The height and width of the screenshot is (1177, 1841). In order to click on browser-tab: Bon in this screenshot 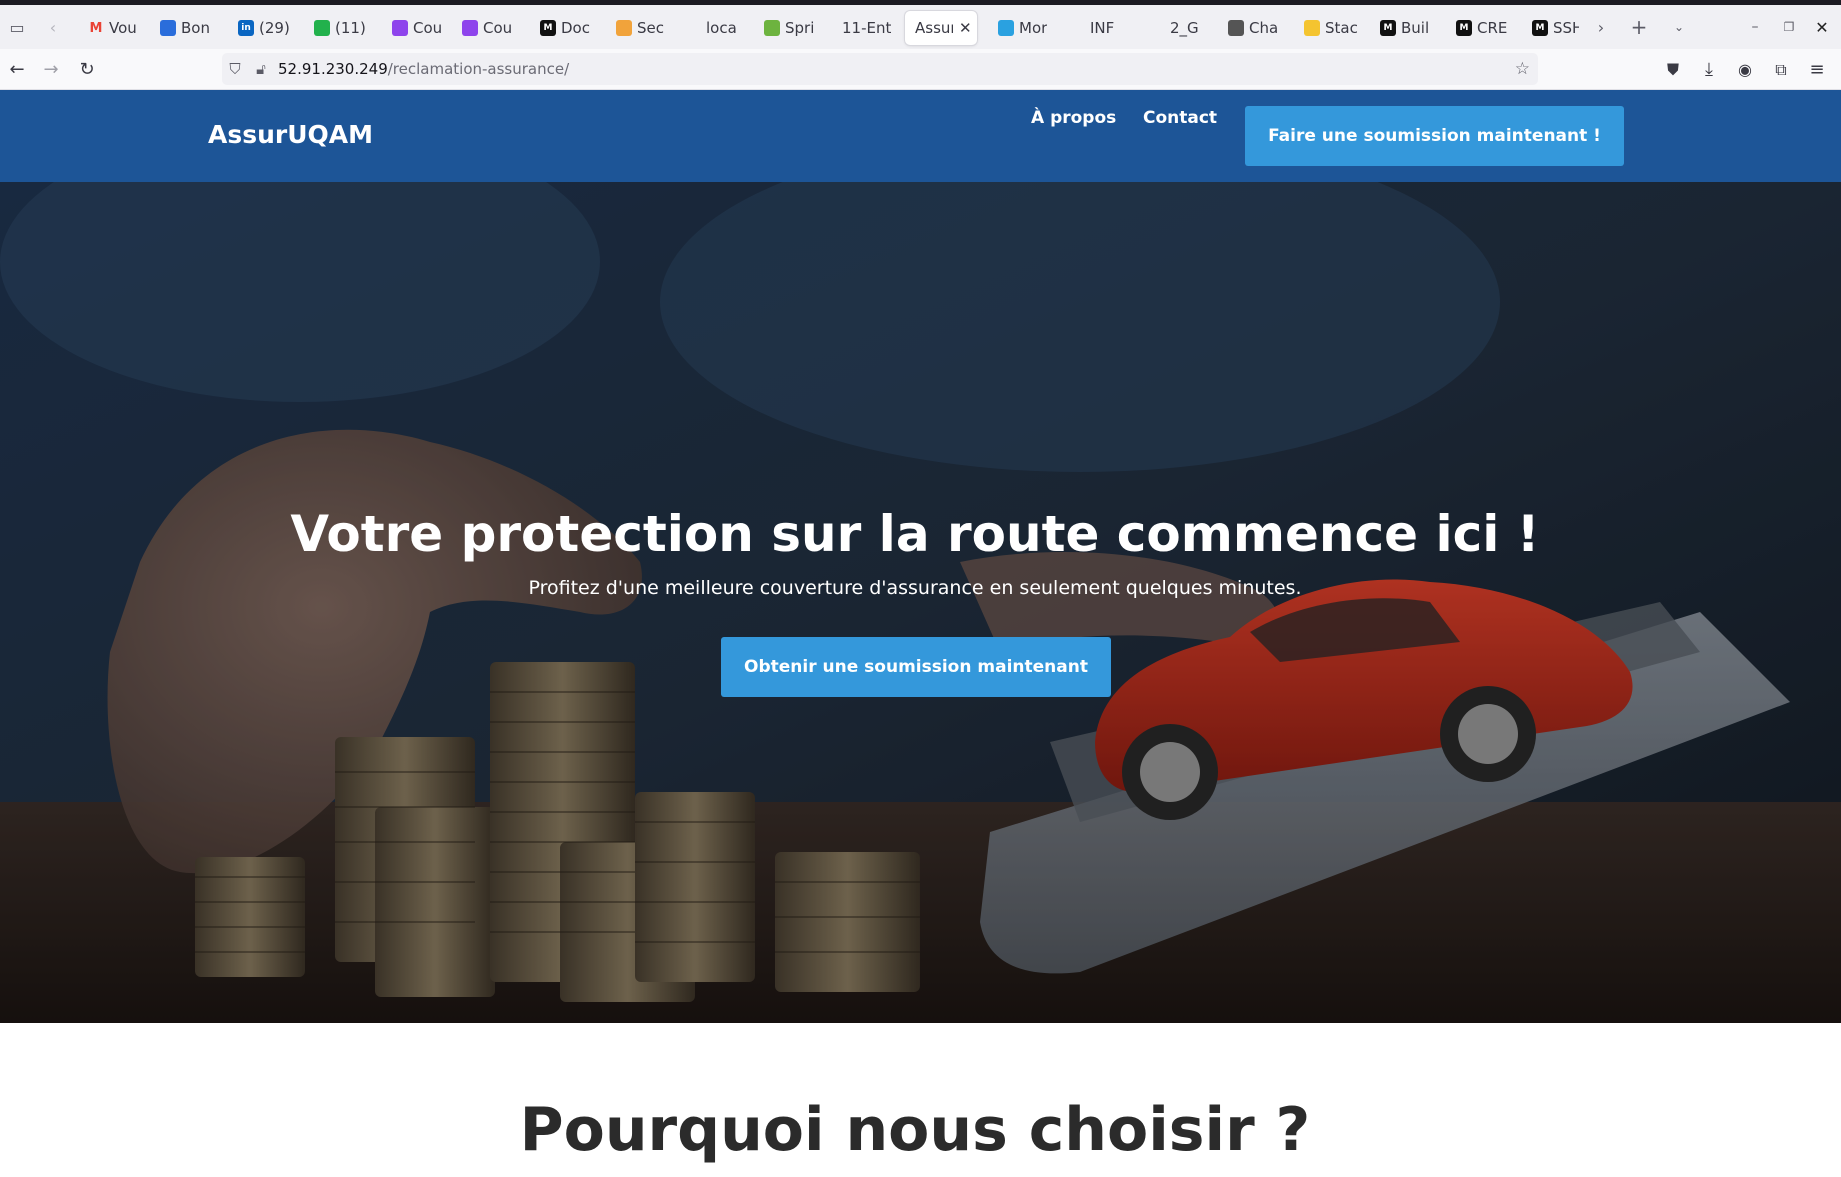, I will do `click(183, 28)`.